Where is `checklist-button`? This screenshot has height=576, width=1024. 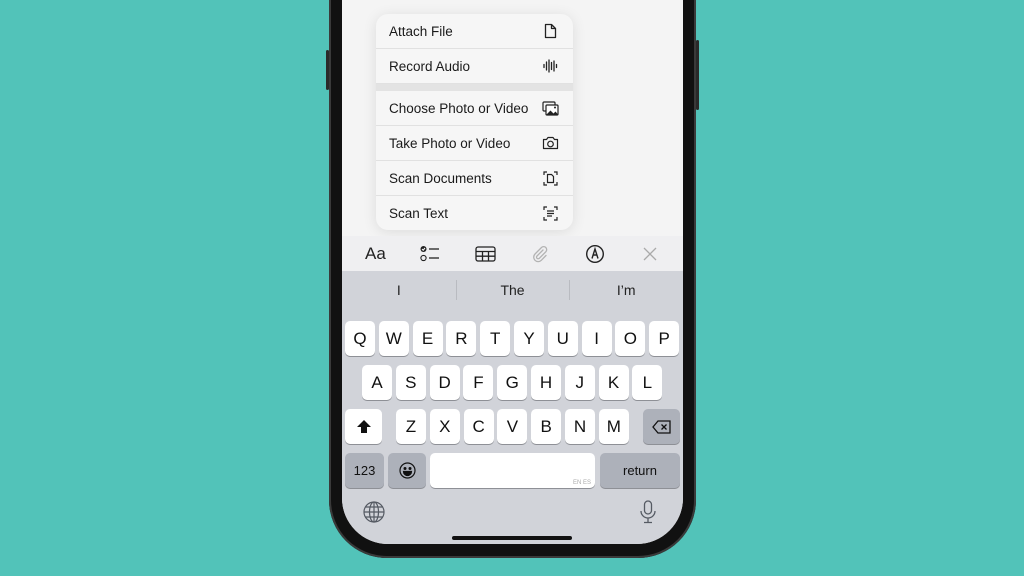
checklist-button is located at coordinates (430, 254).